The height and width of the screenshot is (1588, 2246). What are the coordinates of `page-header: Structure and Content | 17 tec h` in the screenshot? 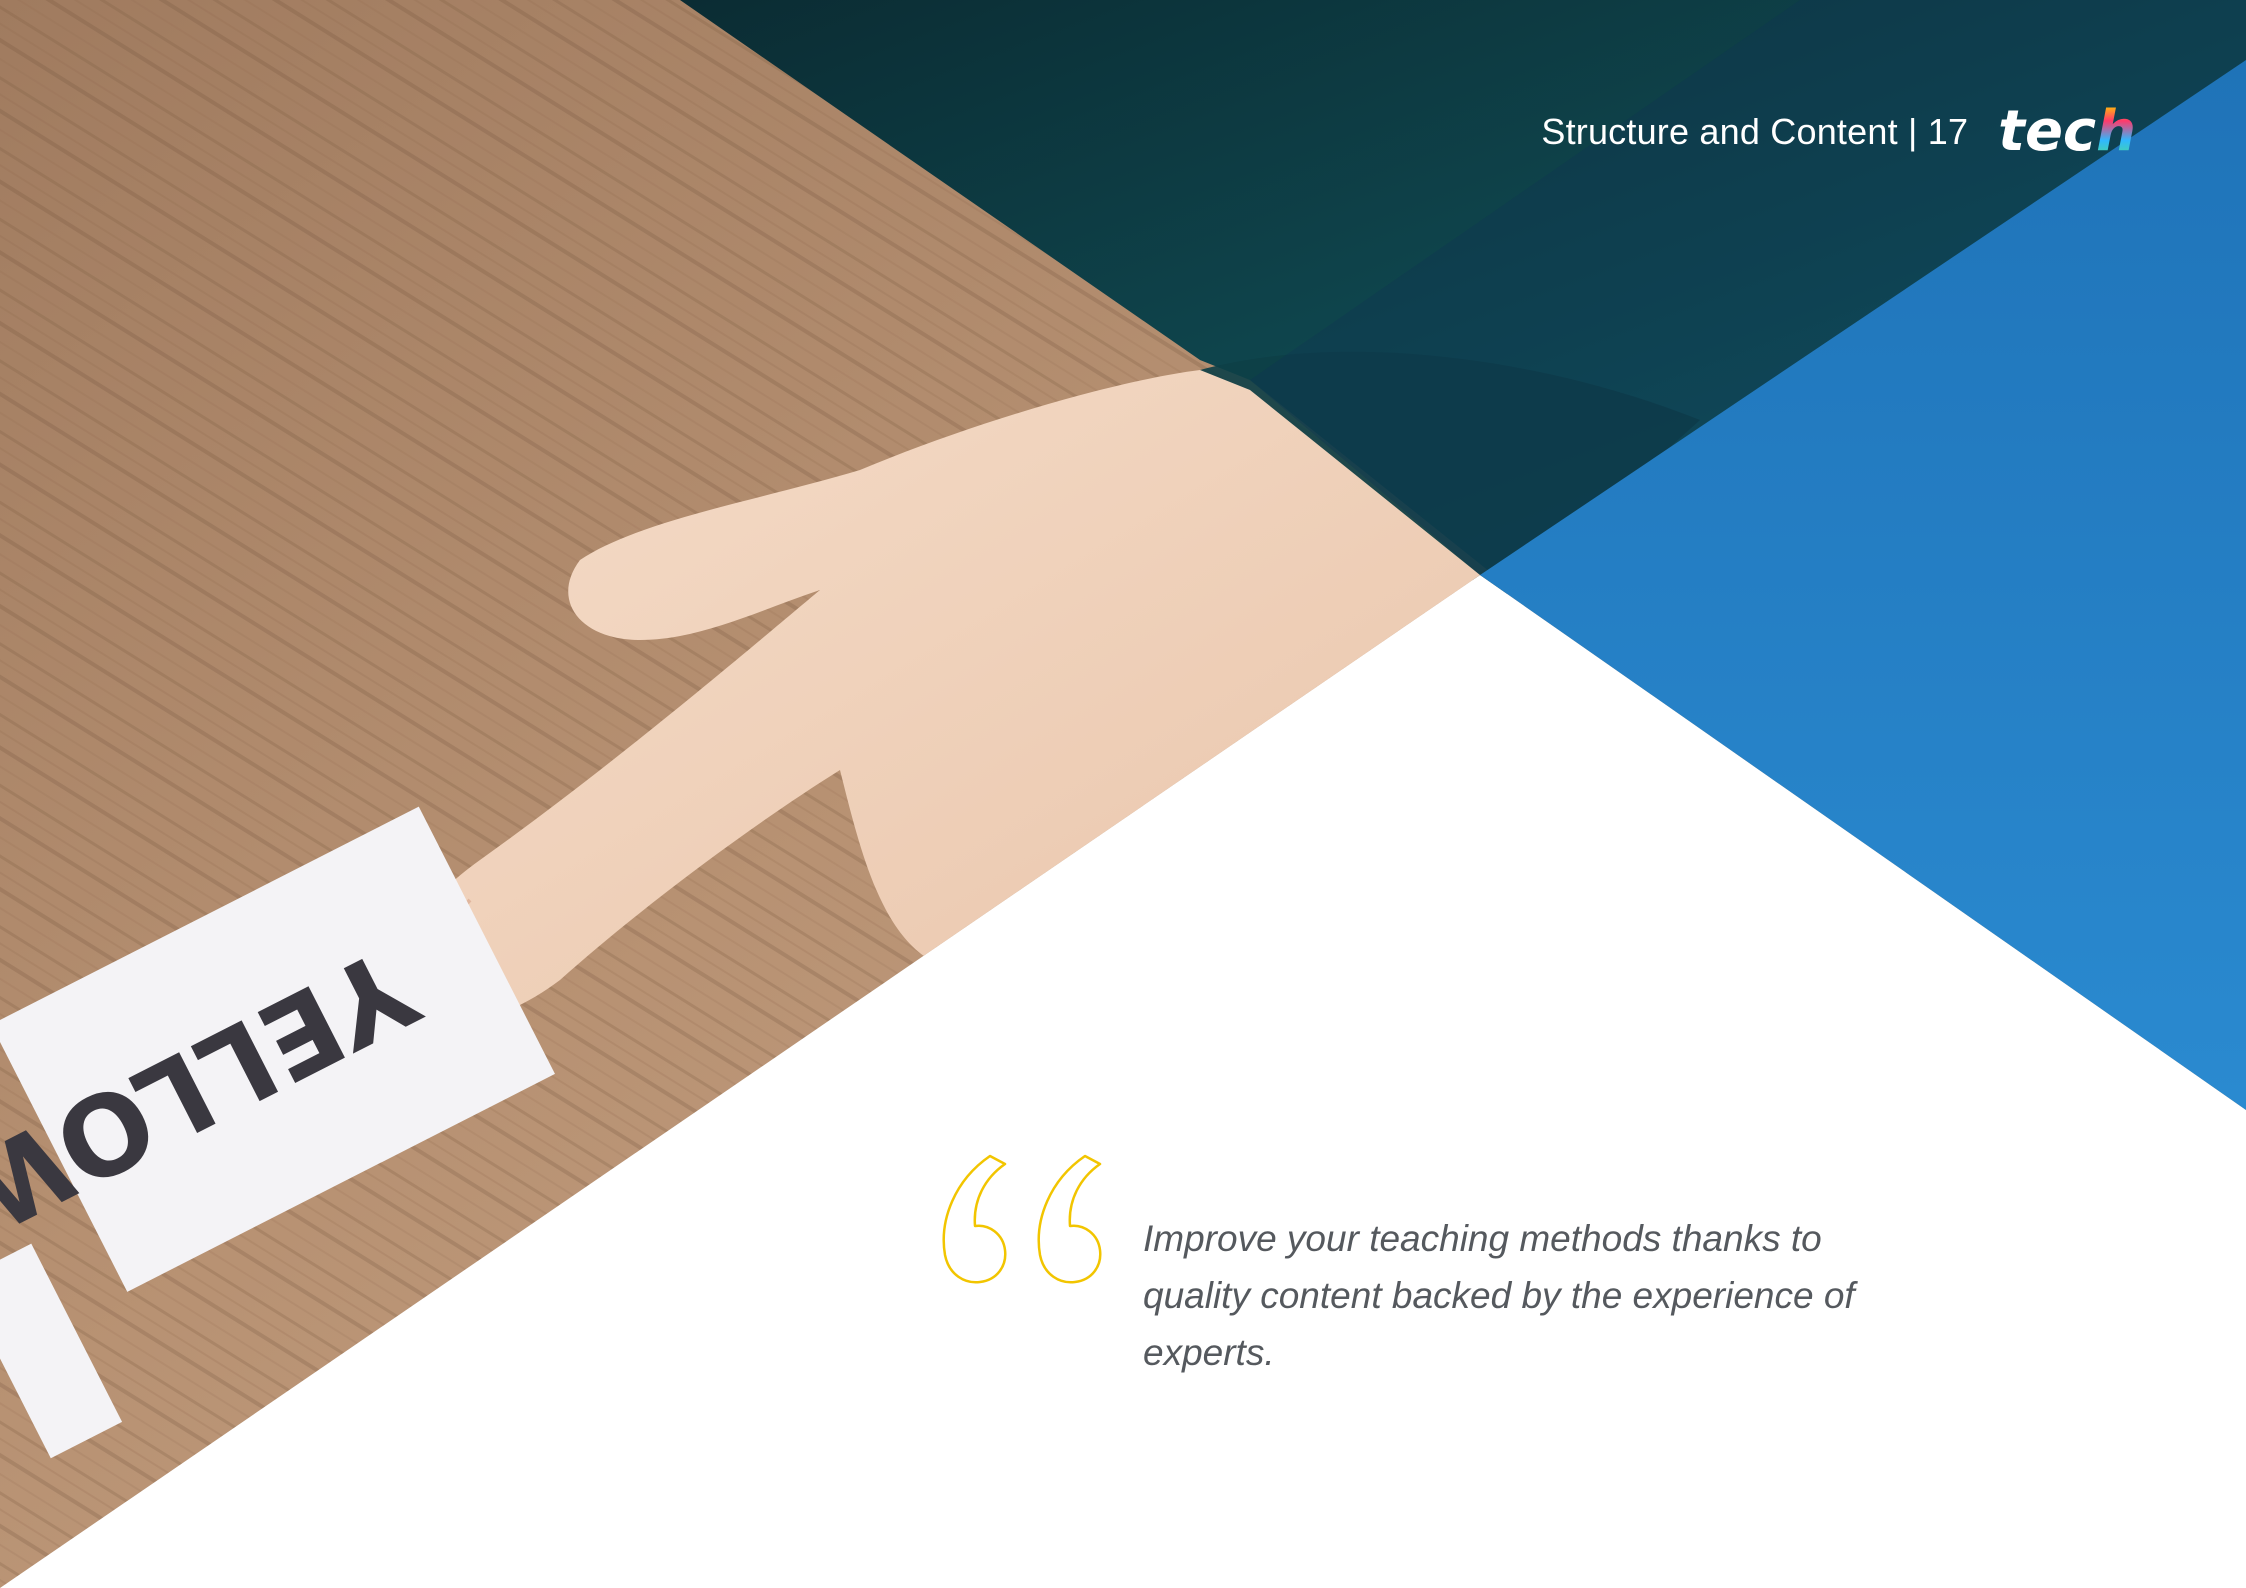 It's located at (1838, 132).